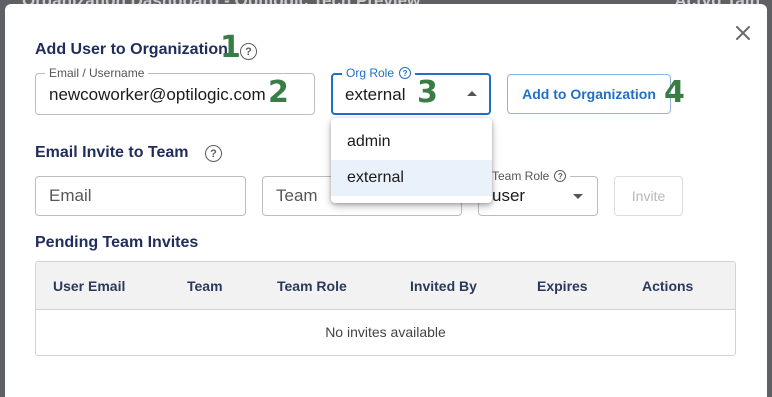  Describe the element at coordinates (648, 196) in the screenshot. I see `invite-button: Invite` at that location.